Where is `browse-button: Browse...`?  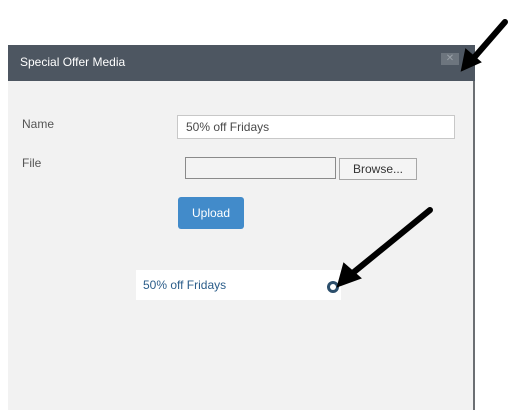 browse-button: Browse... is located at coordinates (378, 169).